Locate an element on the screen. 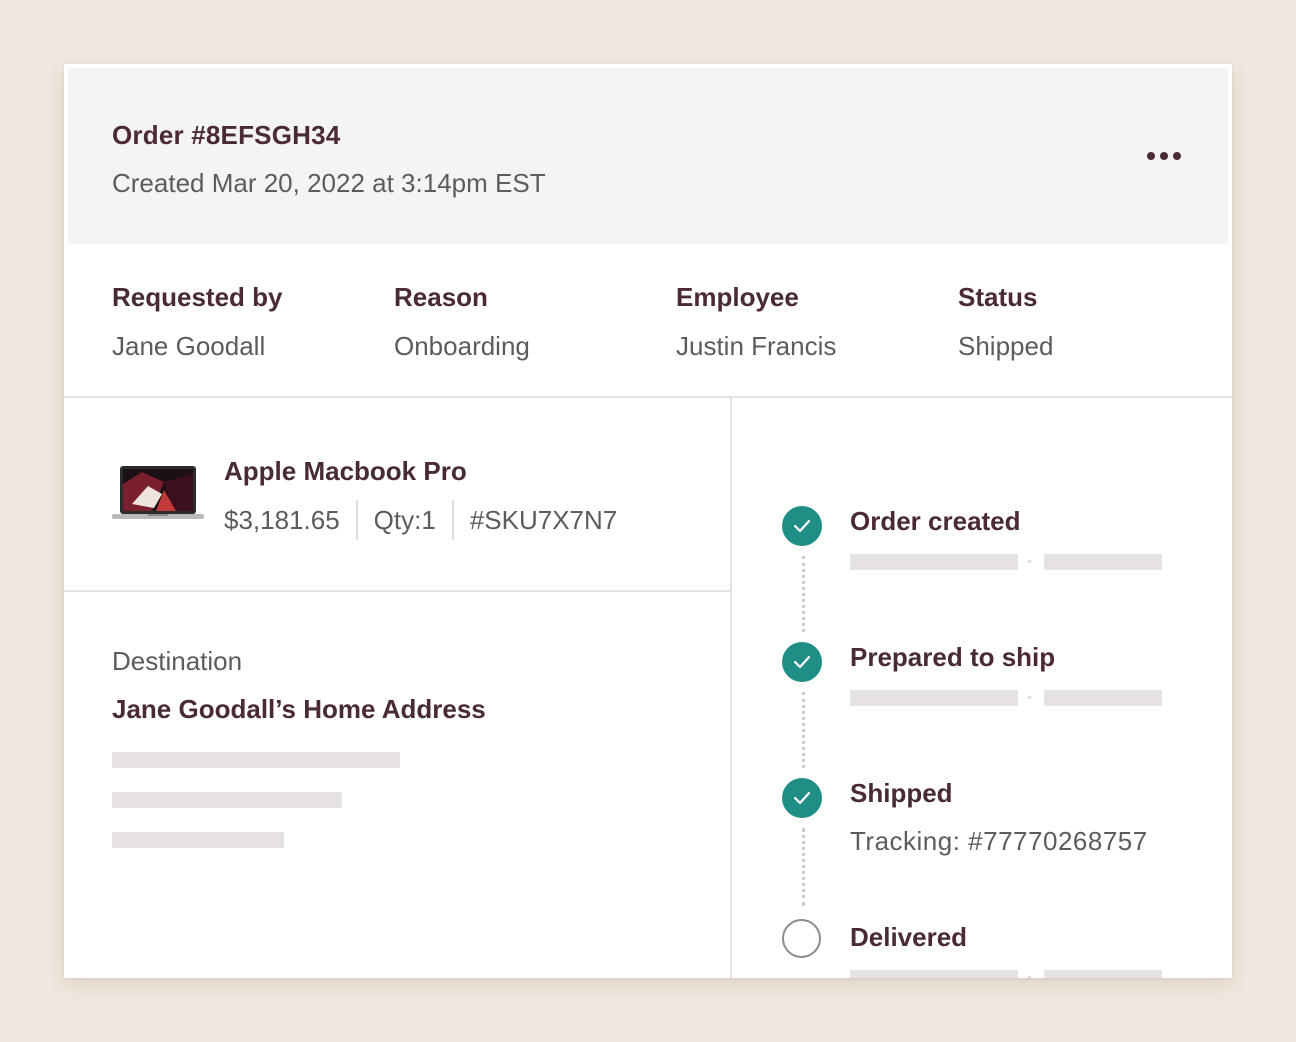 Image resolution: width=1296 pixels, height=1042 pixels. product-sku: #SKU7X7N7 is located at coordinates (543, 519).